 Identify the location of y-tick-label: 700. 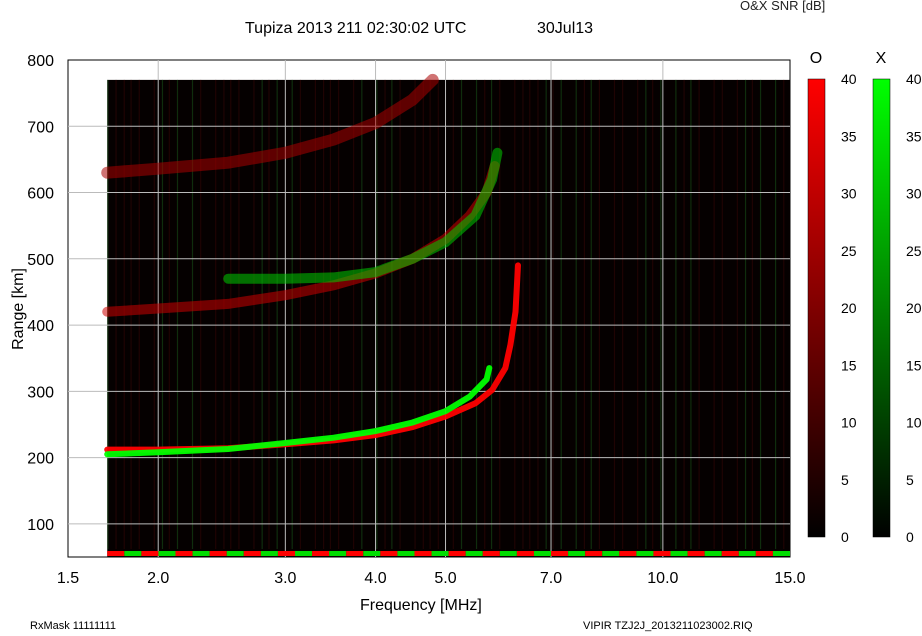
(40, 127).